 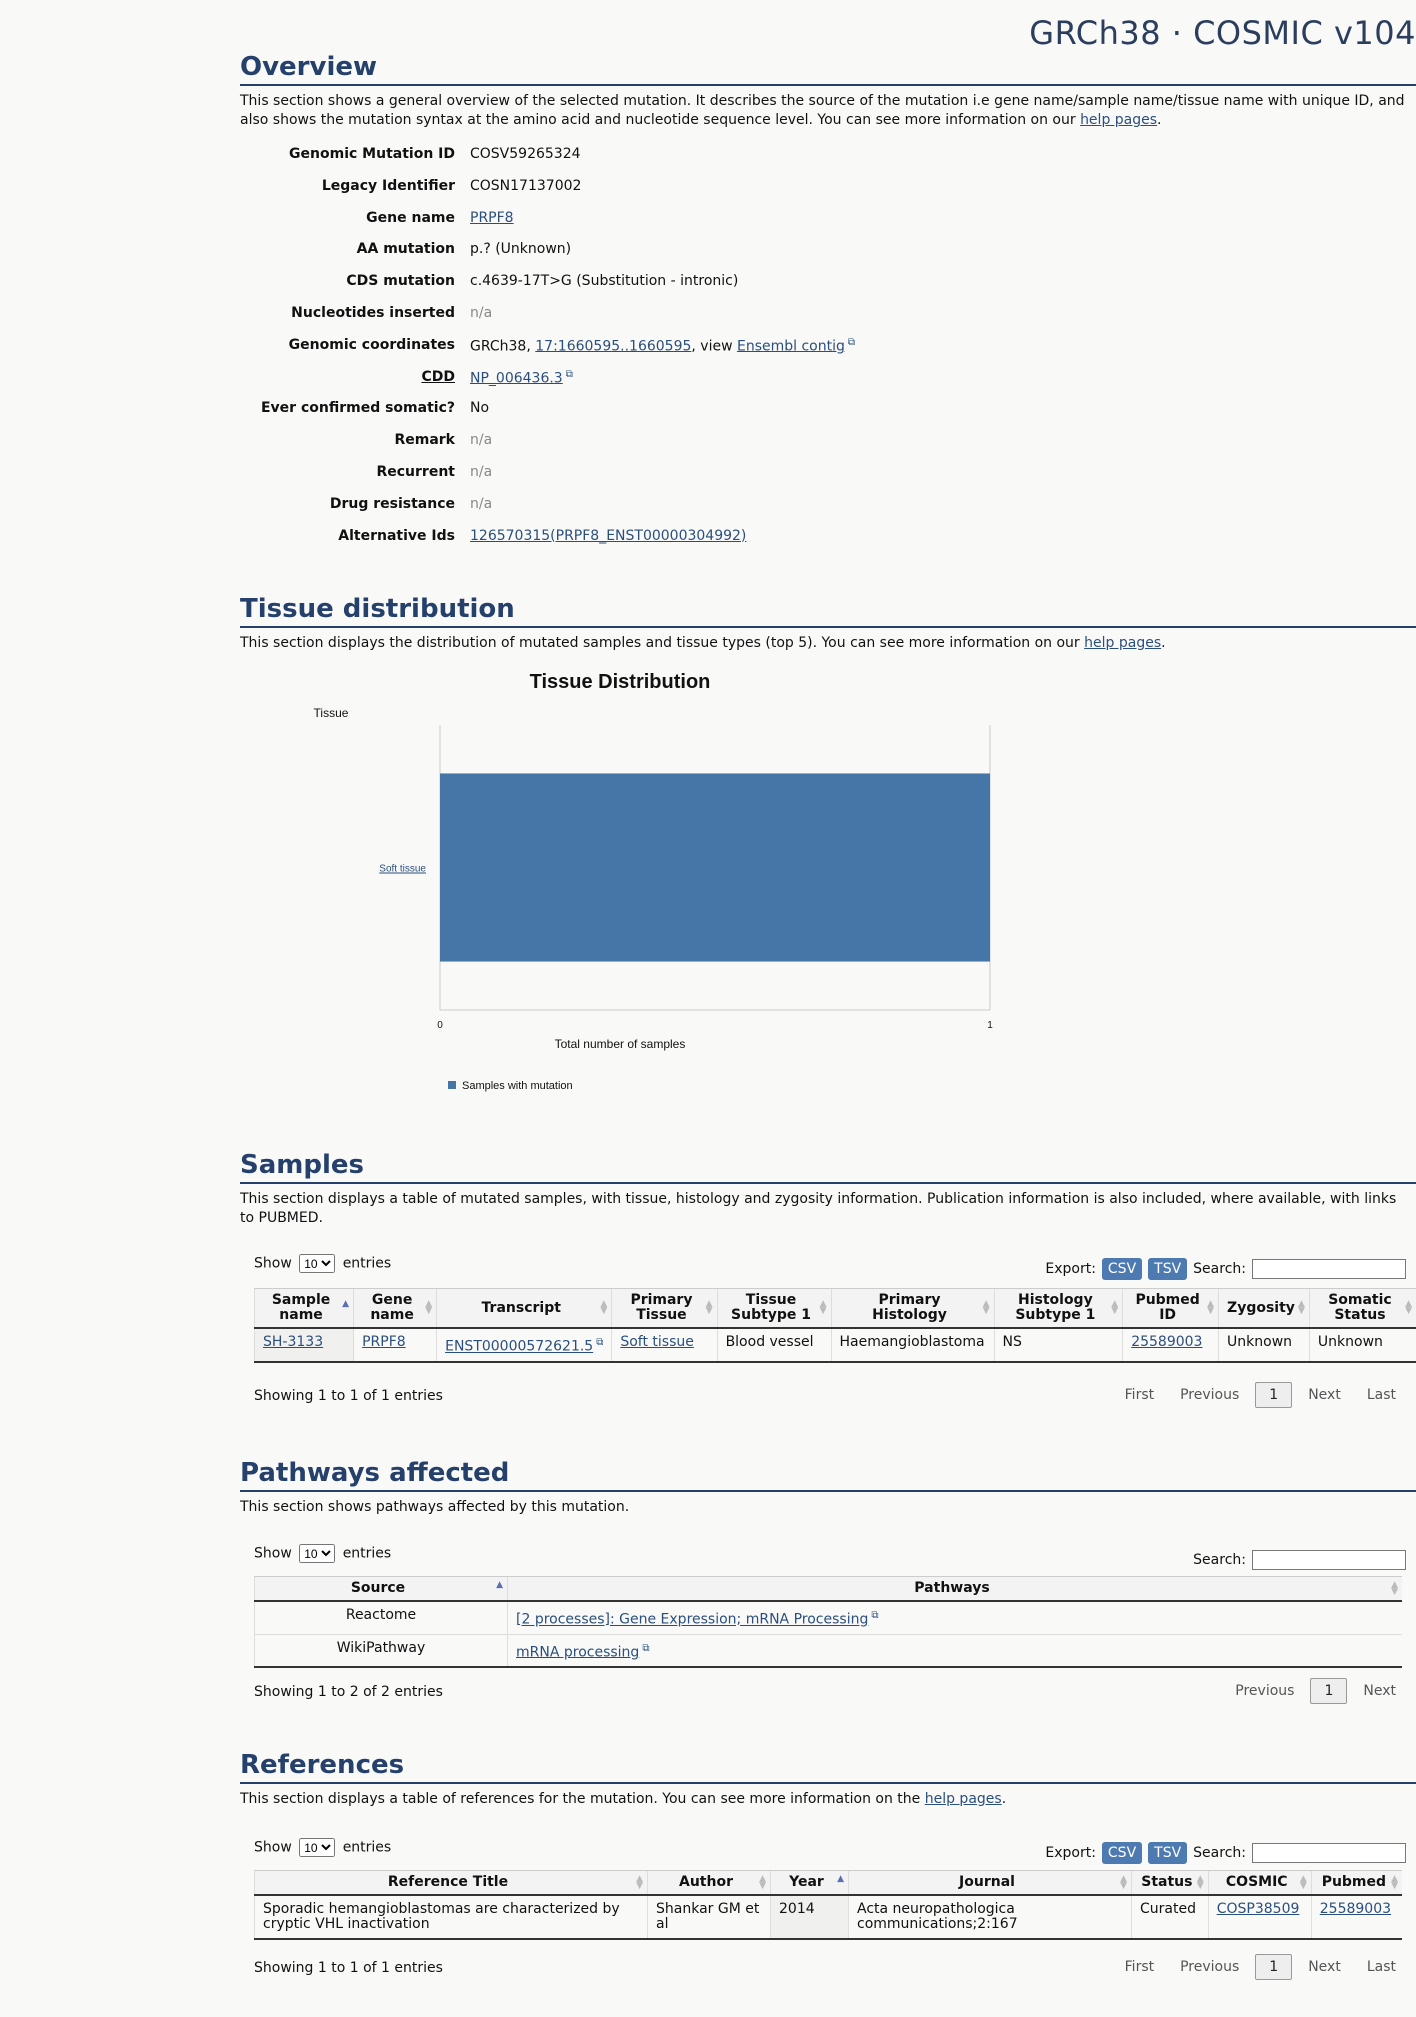 What do you see at coordinates (410, 217) in the screenshot?
I see `key-gene-name: Gene name` at bounding box center [410, 217].